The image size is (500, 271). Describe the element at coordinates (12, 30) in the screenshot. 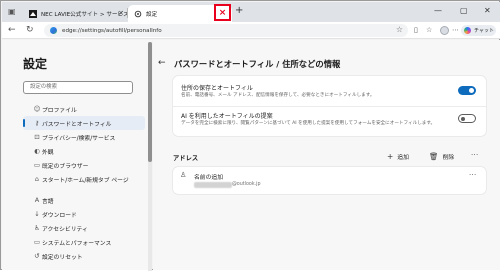

I see `back-button: ←` at that location.